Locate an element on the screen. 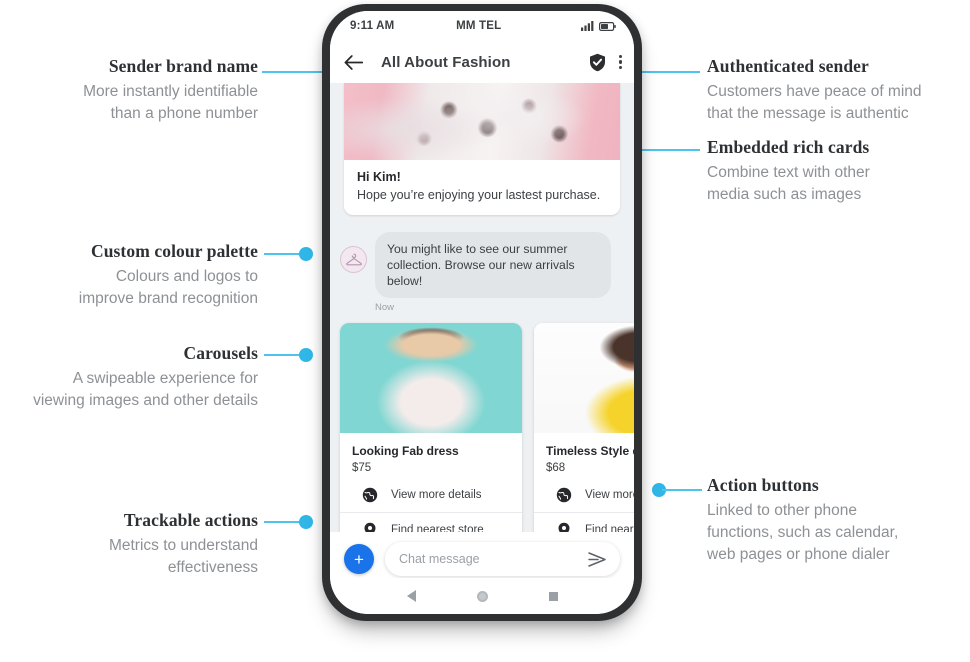  annotation-body-line: Combine text with other is located at coordinates (788, 172).